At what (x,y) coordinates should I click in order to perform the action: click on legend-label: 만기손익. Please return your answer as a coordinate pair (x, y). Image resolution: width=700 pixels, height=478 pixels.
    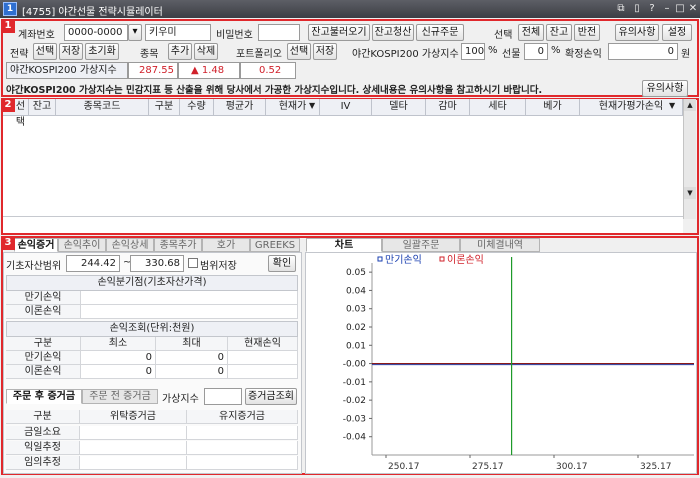
    Looking at the image, I should click on (403, 260).